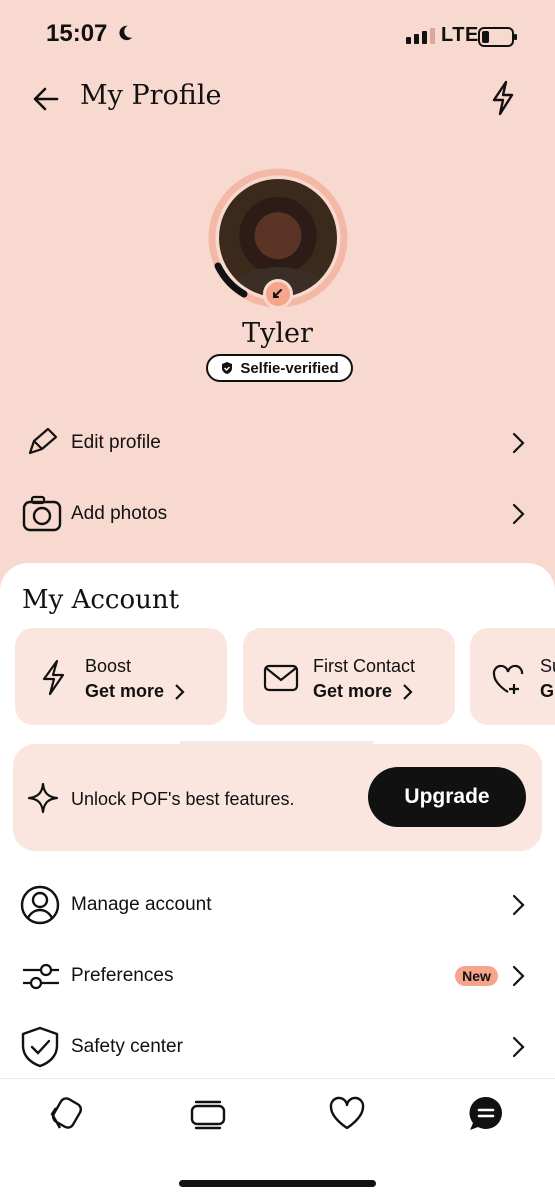 Image resolution: width=555 pixels, height=1200 pixels. Describe the element at coordinates (101, 600) in the screenshot. I see `section-title: My Account` at that location.